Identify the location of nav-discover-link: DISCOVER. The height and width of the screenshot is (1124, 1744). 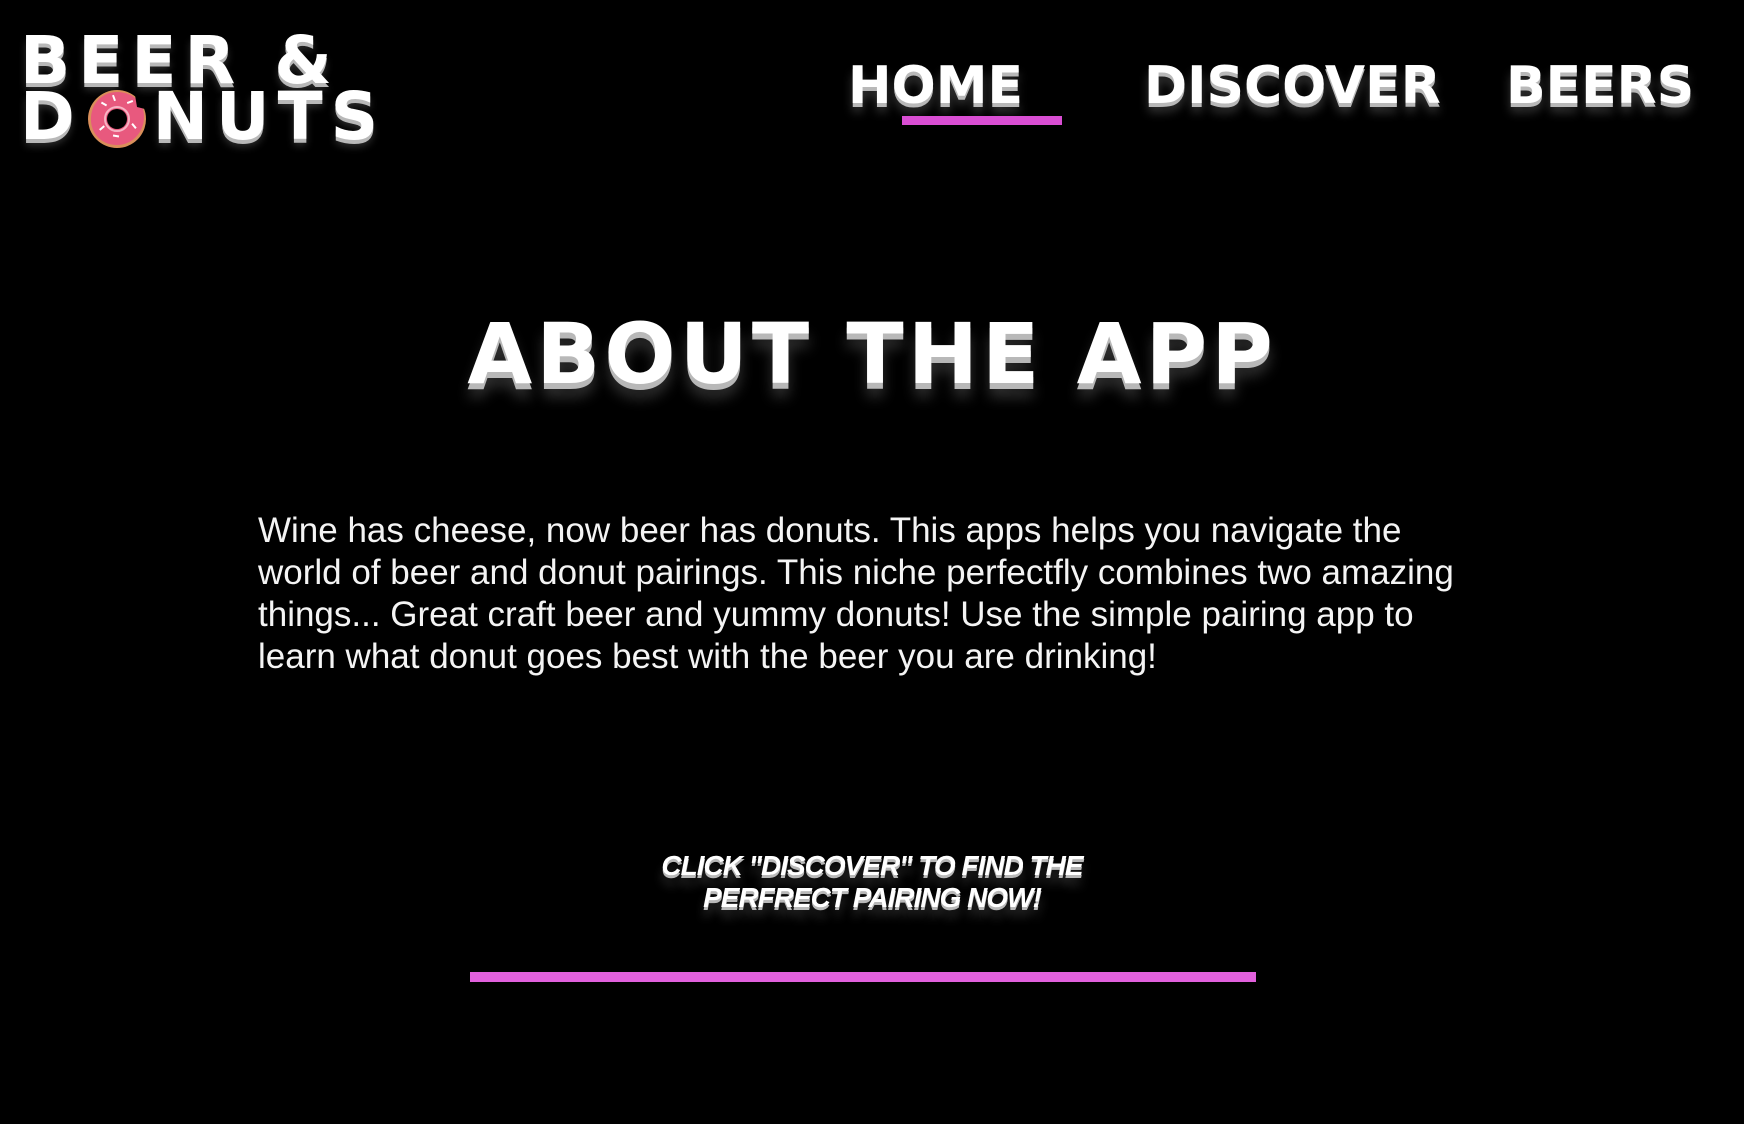
(1292, 86).